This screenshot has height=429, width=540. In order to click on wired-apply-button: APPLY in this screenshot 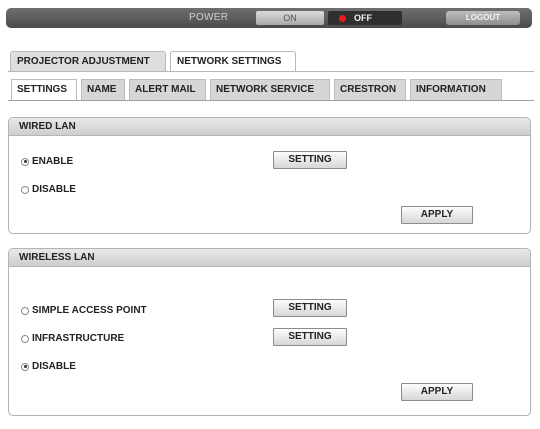, I will do `click(437, 215)`.